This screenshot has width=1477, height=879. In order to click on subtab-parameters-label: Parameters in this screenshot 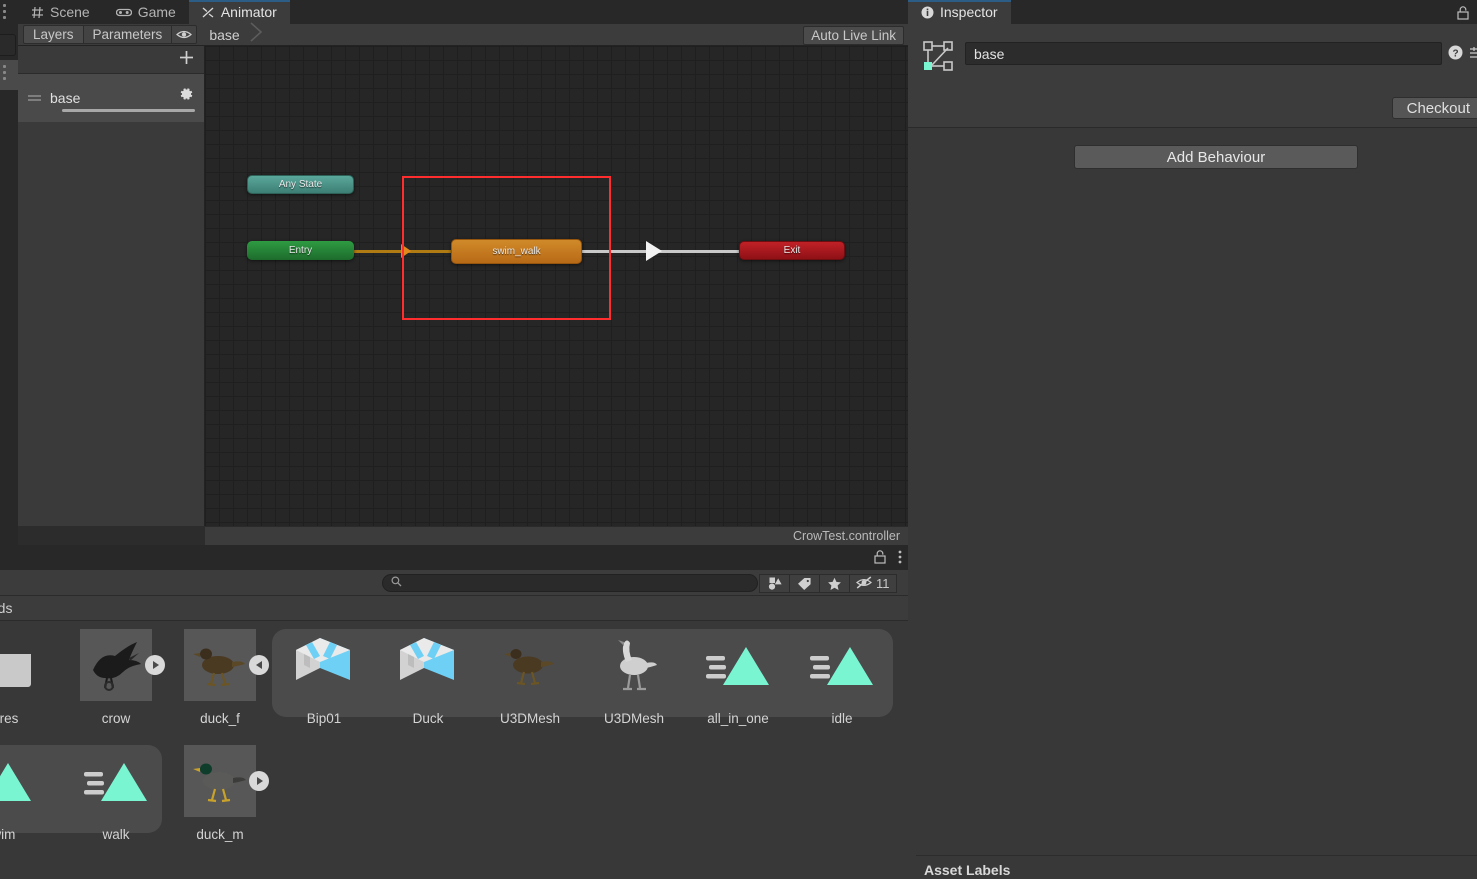, I will do `click(127, 34)`.